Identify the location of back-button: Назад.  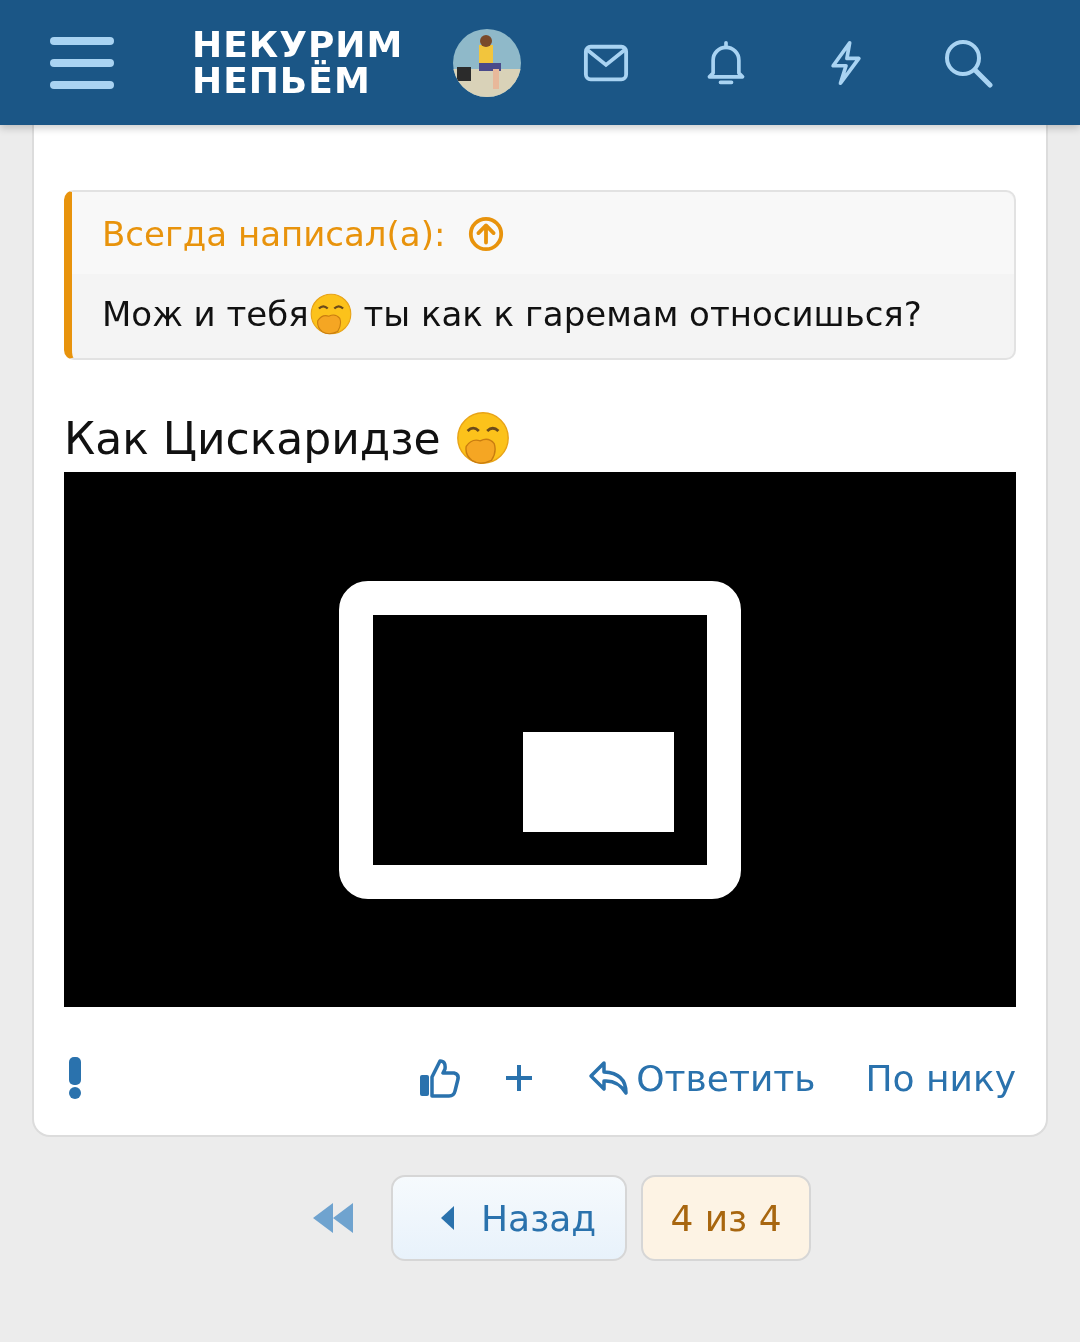
(509, 1218).